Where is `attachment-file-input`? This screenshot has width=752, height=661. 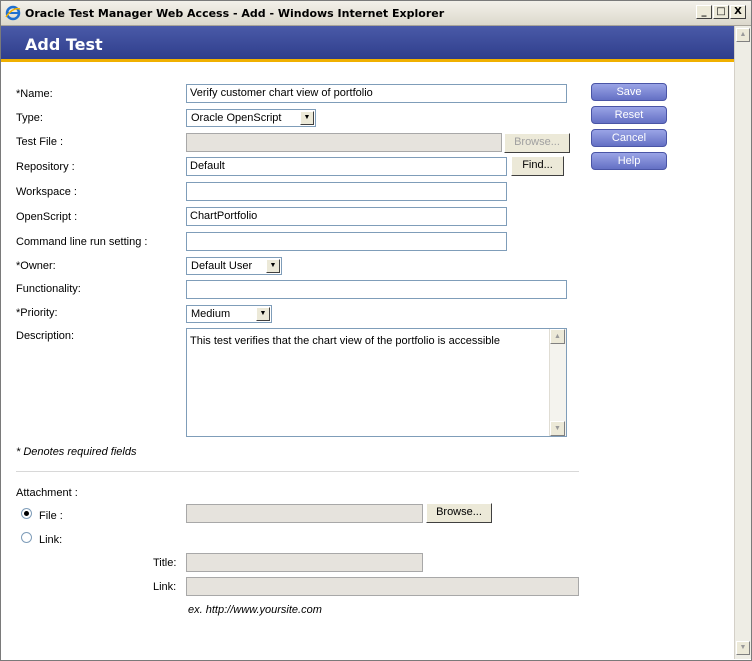
attachment-file-input is located at coordinates (304, 513).